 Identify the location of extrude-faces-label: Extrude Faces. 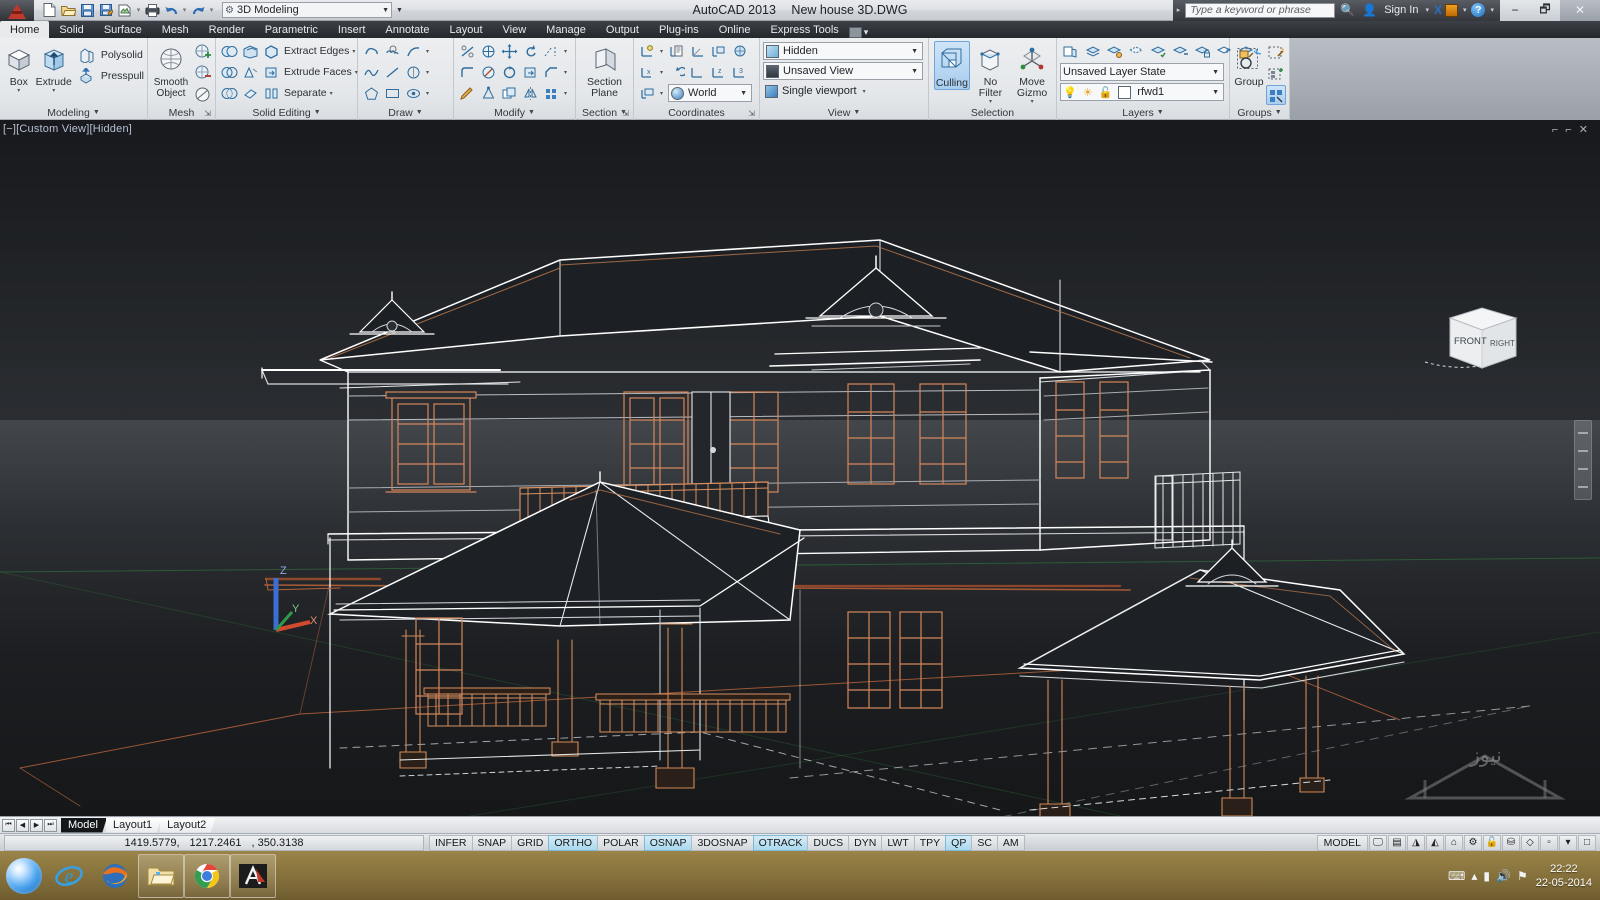
(317, 72).